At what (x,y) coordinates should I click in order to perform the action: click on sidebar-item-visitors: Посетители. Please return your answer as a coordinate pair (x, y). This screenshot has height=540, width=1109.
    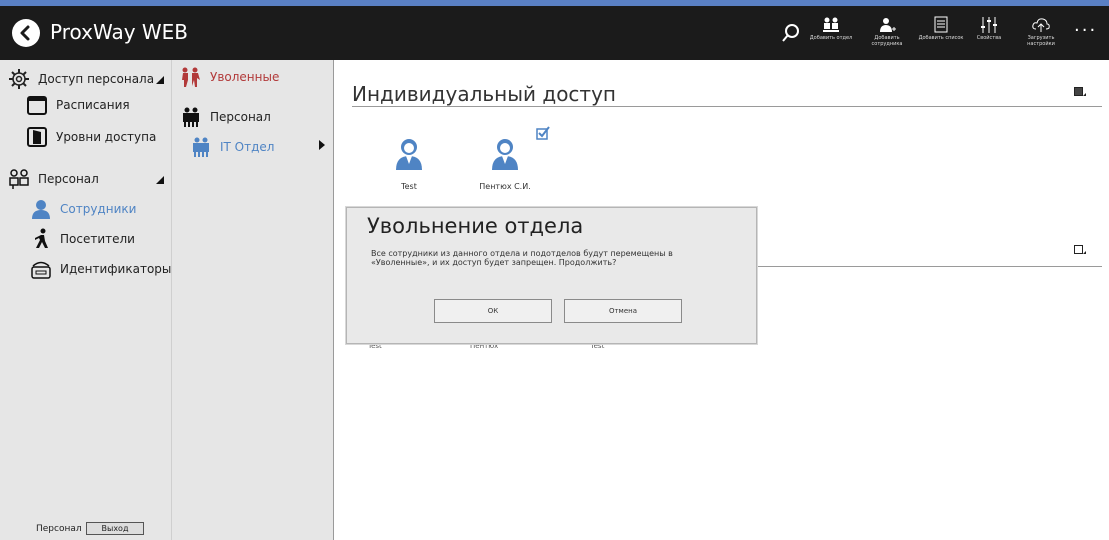
    Looking at the image, I should click on (82, 239).